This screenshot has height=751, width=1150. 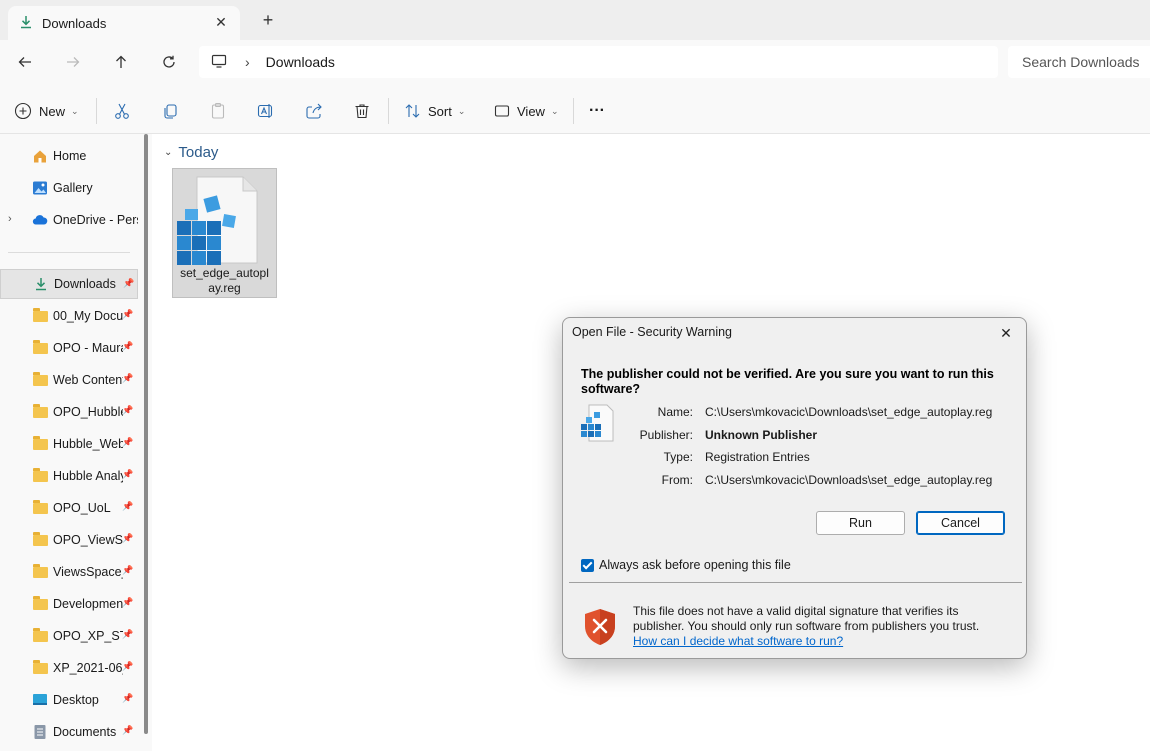 I want to click on rename-button, so click(x=266, y=111).